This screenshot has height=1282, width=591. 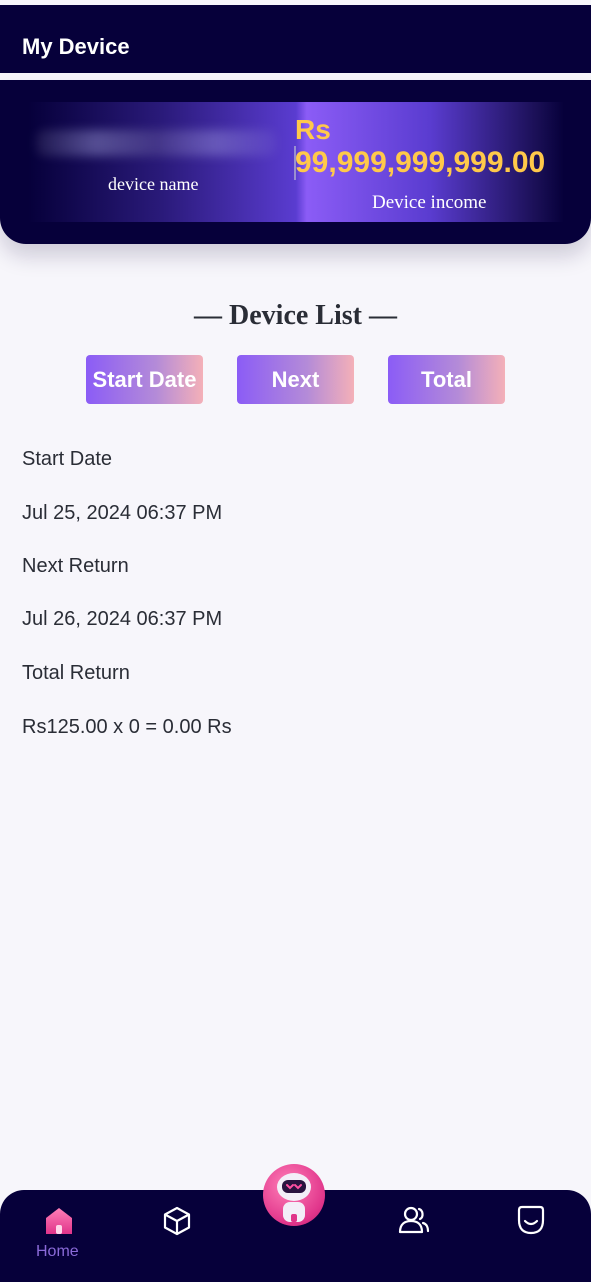 I want to click on cube-icon, so click(x=177, y=1221).